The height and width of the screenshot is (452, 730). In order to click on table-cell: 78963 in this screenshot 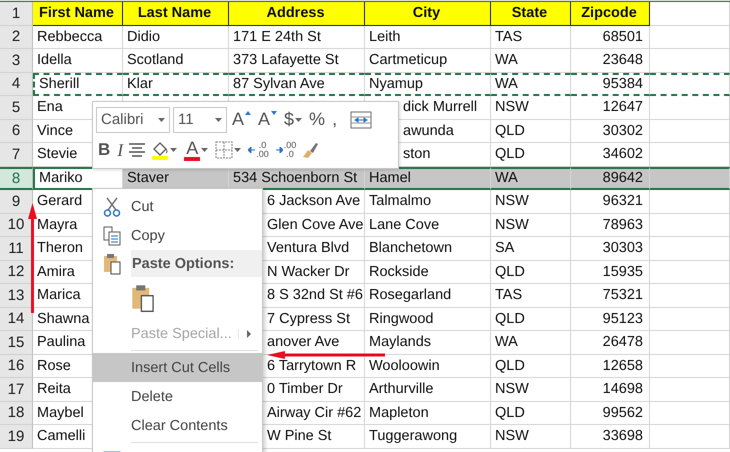, I will do `click(610, 225)`.